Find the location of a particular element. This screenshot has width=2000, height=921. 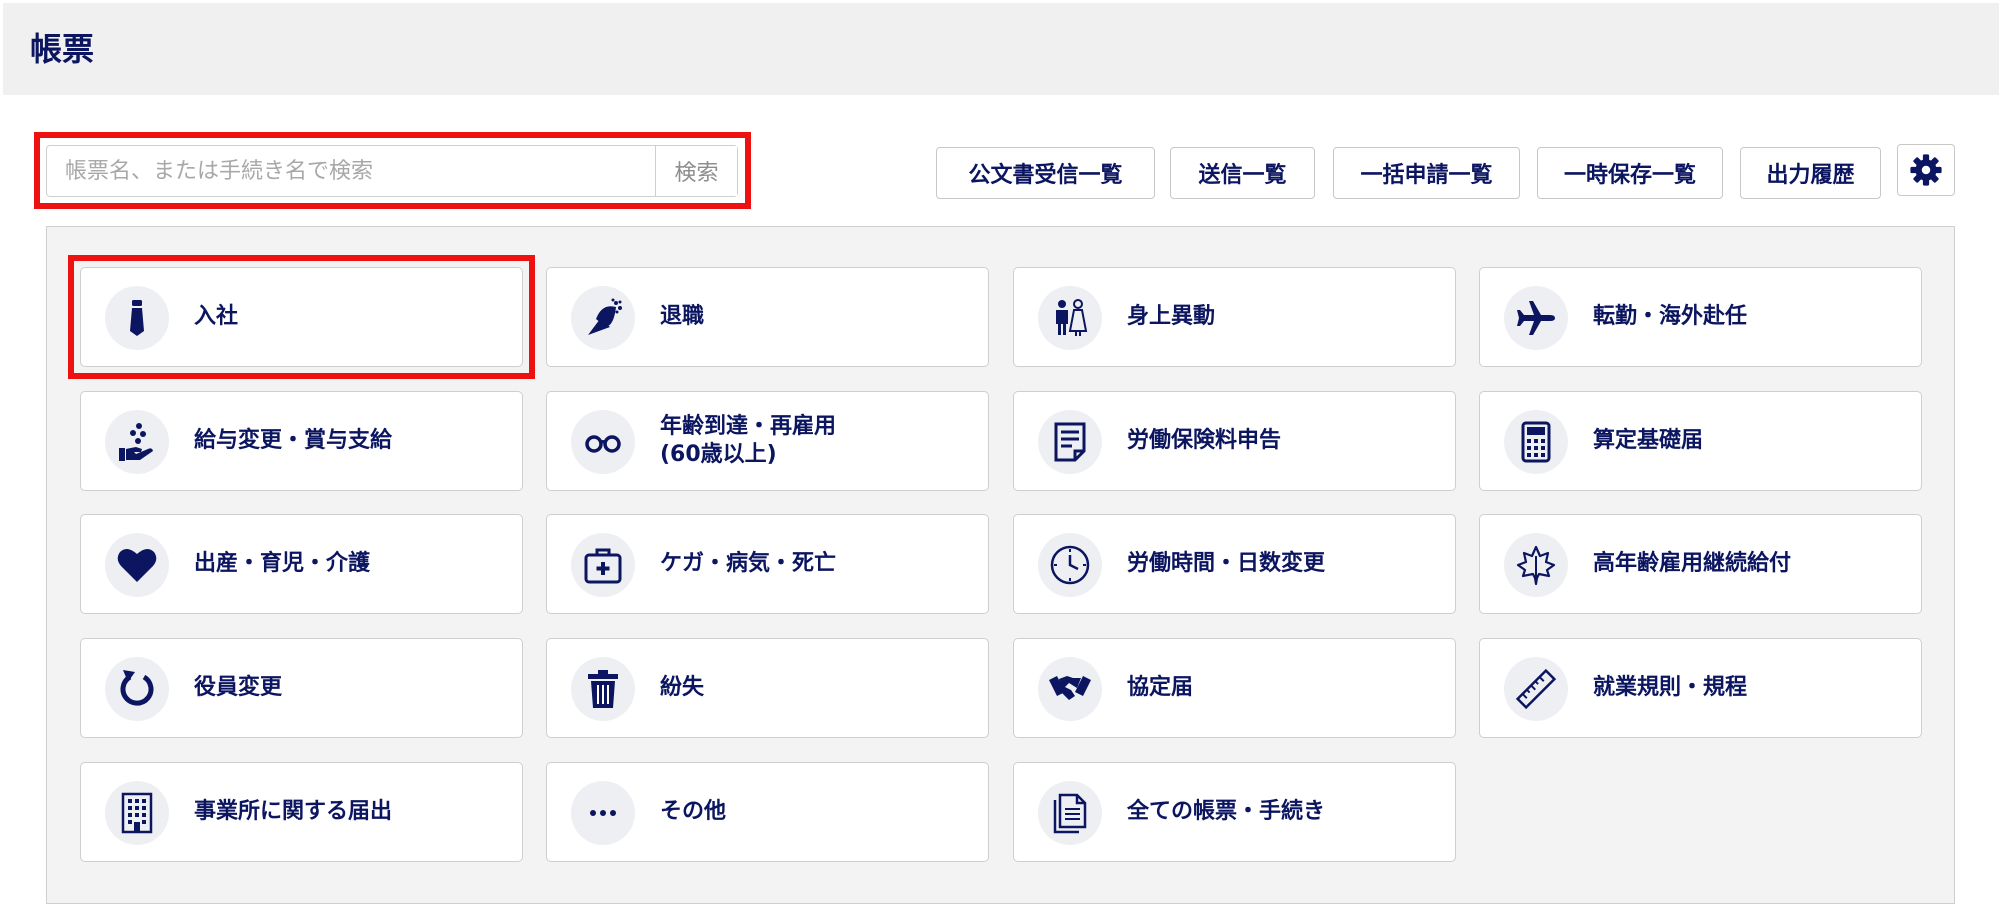

tile-label: 紛失 is located at coordinates (682, 687).